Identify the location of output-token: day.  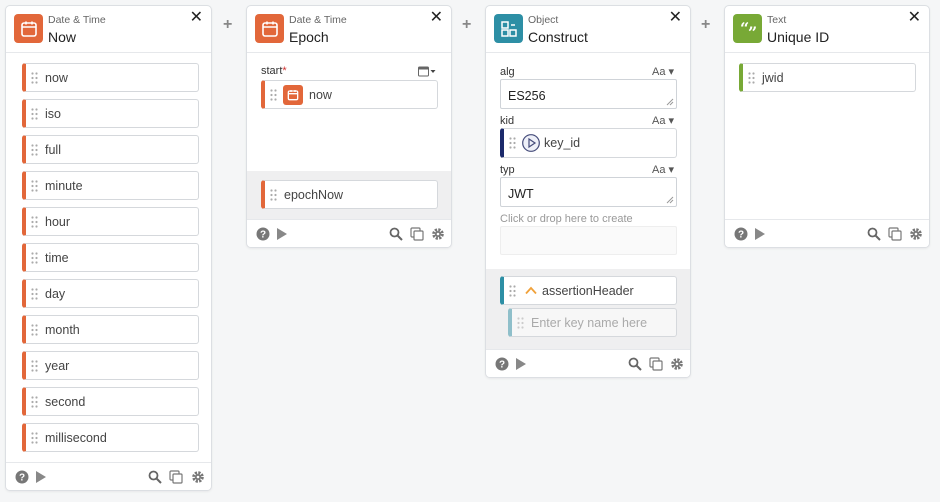
(110, 293).